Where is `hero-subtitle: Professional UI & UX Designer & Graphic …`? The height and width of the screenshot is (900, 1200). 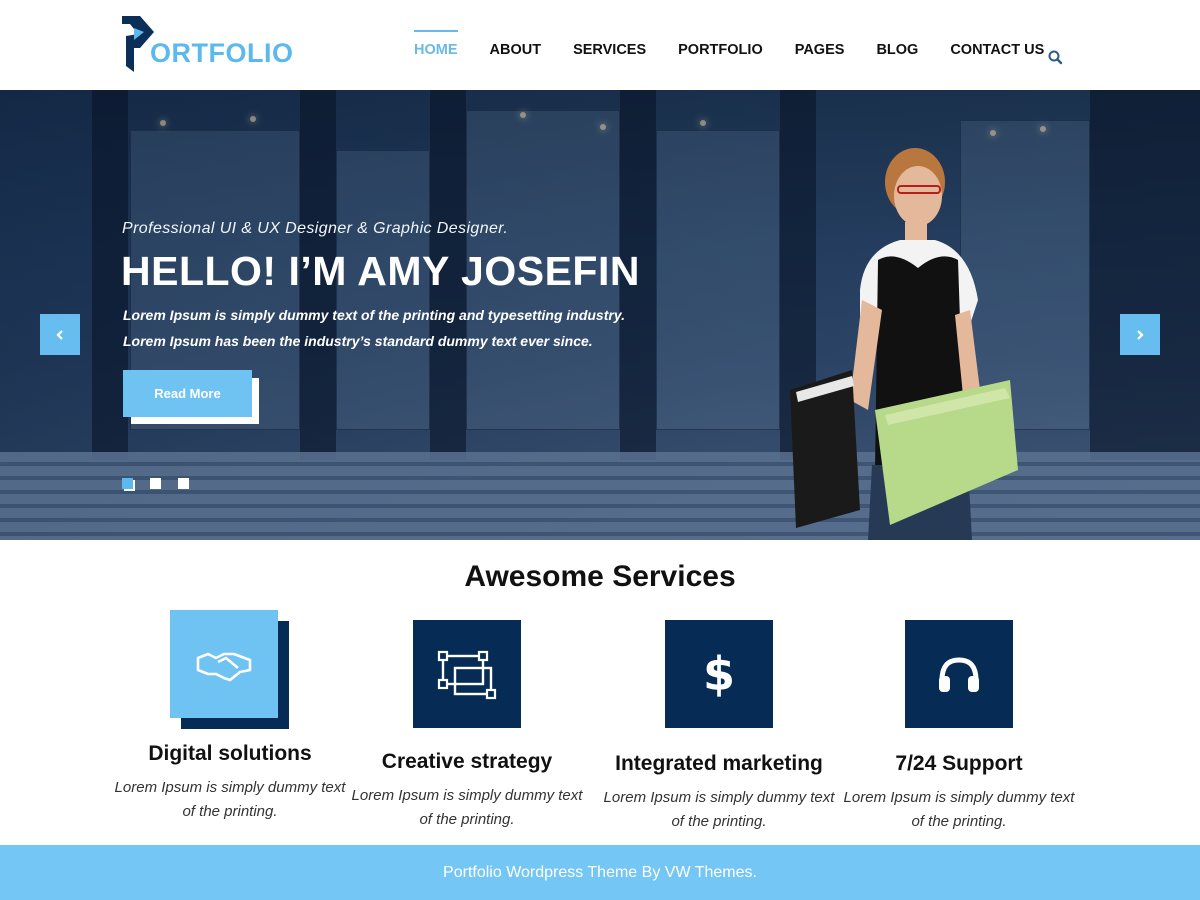 hero-subtitle: Professional UI & UX Designer & Graphic … is located at coordinates (315, 228).